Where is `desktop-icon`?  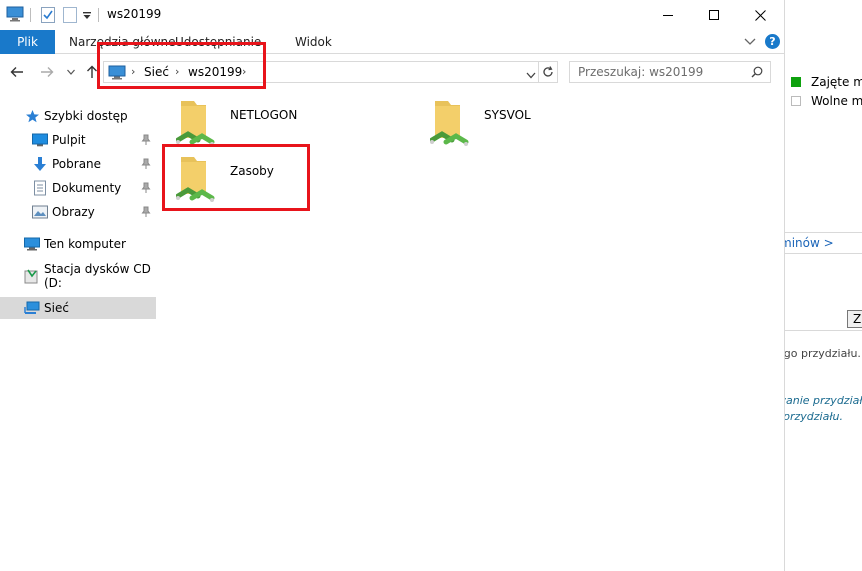 desktop-icon is located at coordinates (40, 140).